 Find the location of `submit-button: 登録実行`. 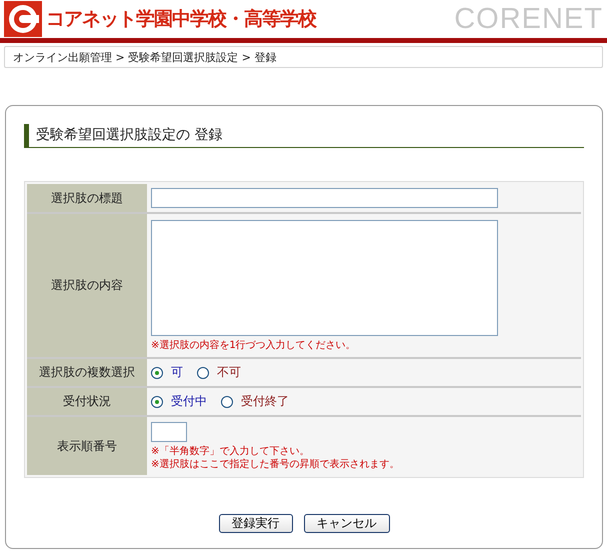

submit-button: 登録実行 is located at coordinates (255, 523).